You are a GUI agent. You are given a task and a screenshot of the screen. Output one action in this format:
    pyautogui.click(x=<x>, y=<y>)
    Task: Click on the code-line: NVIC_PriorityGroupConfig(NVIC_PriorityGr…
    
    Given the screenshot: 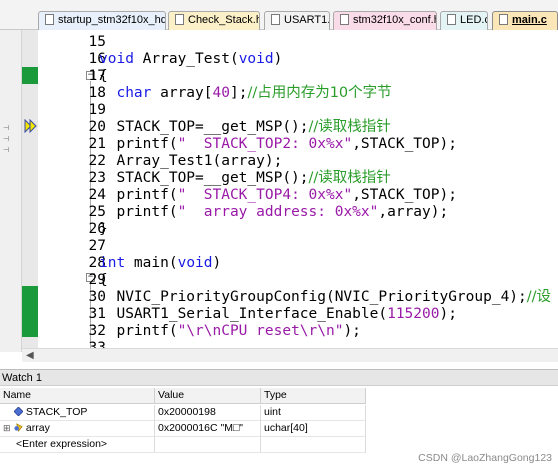 What is the action you would take?
    pyautogui.click(x=325, y=297)
    